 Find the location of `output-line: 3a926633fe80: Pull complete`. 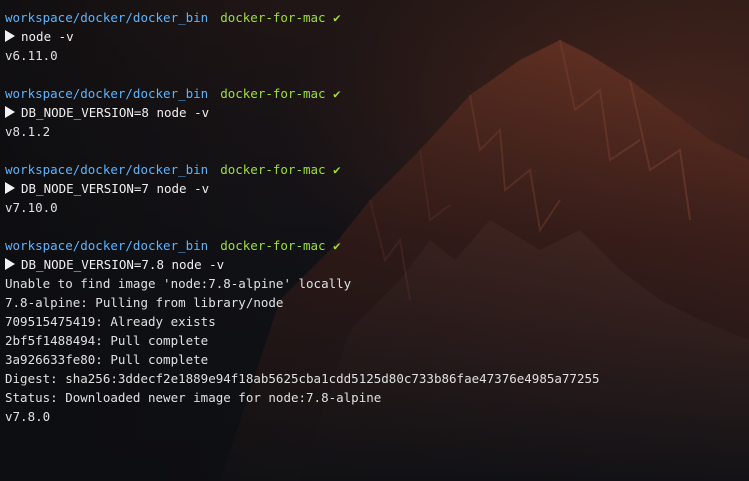

output-line: 3a926633fe80: Pull complete is located at coordinates (107, 359).